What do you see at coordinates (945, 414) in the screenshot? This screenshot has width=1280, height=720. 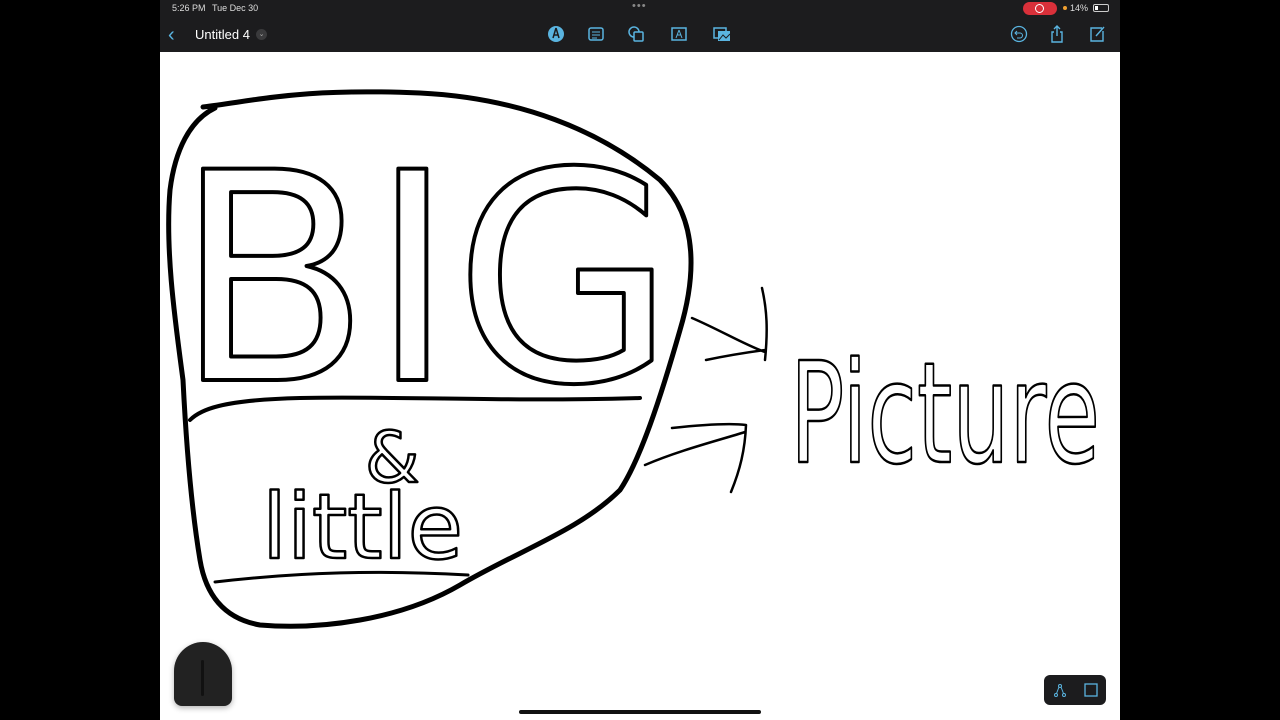 I see `handwriting-picture: Picture` at bounding box center [945, 414].